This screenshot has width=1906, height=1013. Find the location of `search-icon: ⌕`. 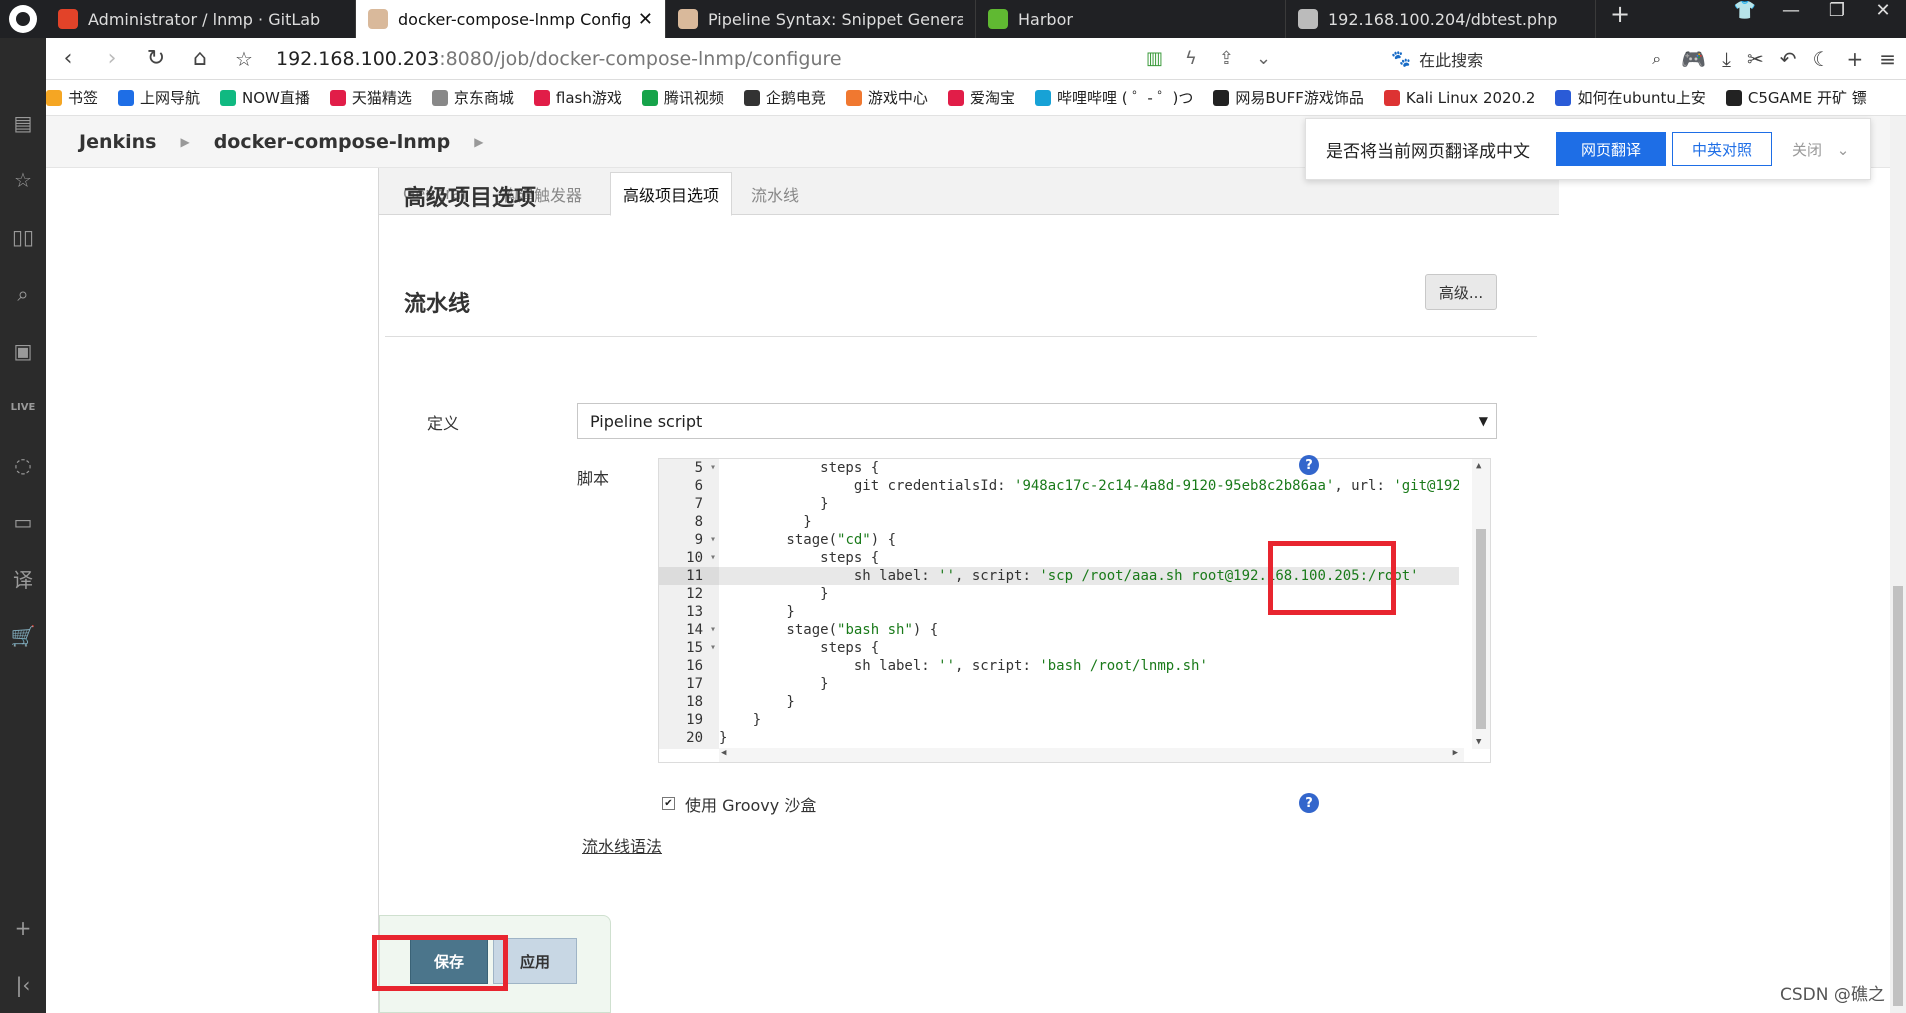

search-icon: ⌕ is located at coordinates (1656, 59).